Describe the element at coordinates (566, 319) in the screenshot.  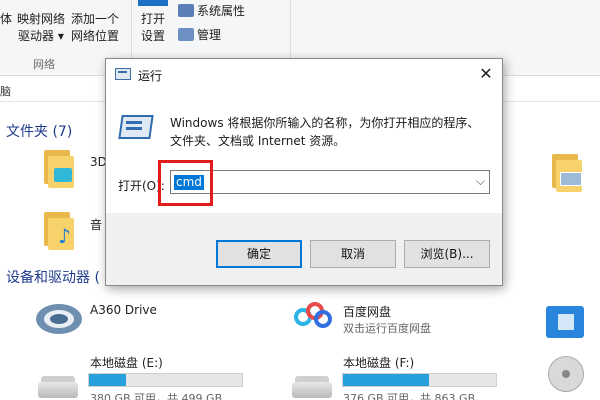
I see `videos-folder-icon` at that location.